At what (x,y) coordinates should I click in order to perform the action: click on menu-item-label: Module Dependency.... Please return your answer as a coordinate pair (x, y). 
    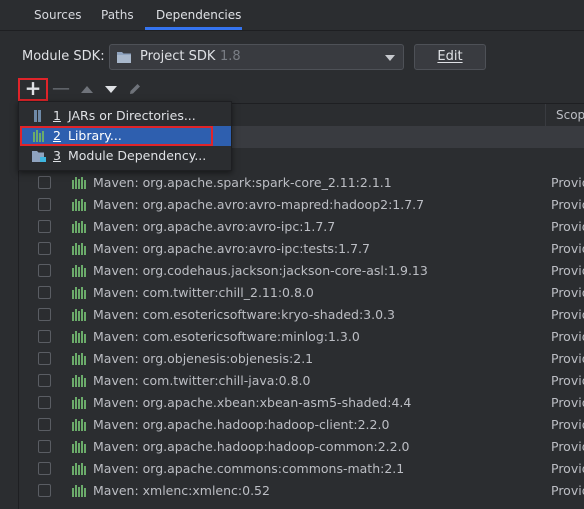
    Looking at the image, I should click on (137, 155).